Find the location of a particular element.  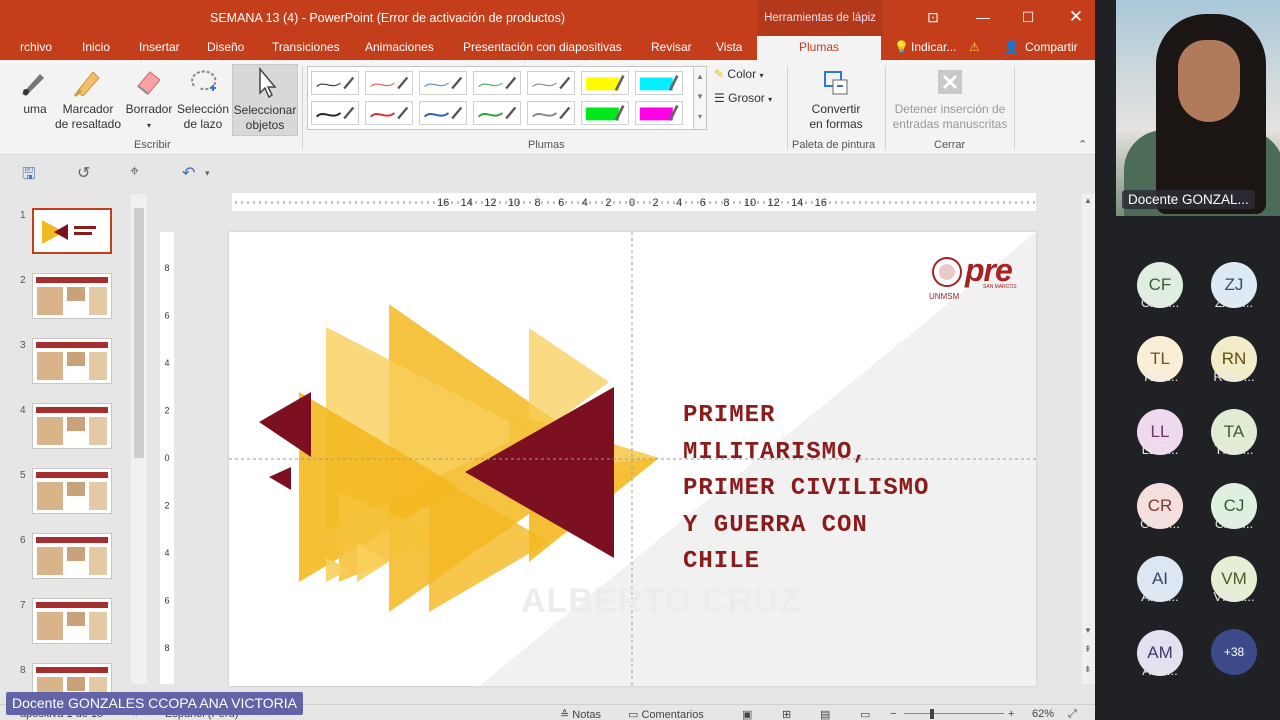

redo-icon: ↺ is located at coordinates (83, 173).